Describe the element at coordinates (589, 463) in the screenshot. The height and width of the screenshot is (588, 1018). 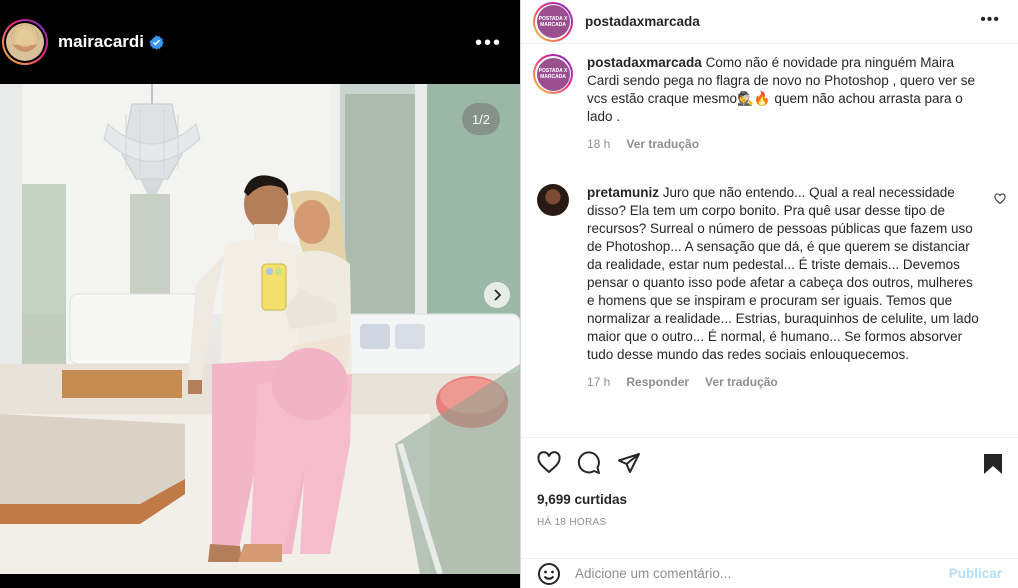
I see `comment-icon` at that location.